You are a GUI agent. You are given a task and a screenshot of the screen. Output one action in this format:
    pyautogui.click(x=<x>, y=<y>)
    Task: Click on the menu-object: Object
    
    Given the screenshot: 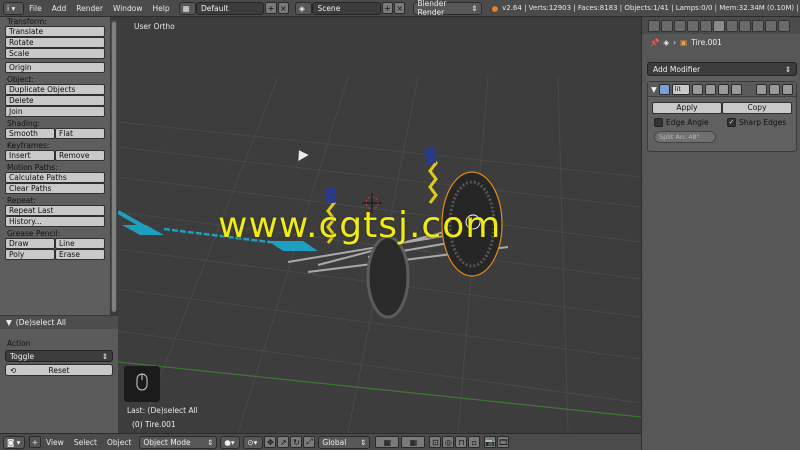 What is the action you would take?
    pyautogui.click(x=119, y=442)
    